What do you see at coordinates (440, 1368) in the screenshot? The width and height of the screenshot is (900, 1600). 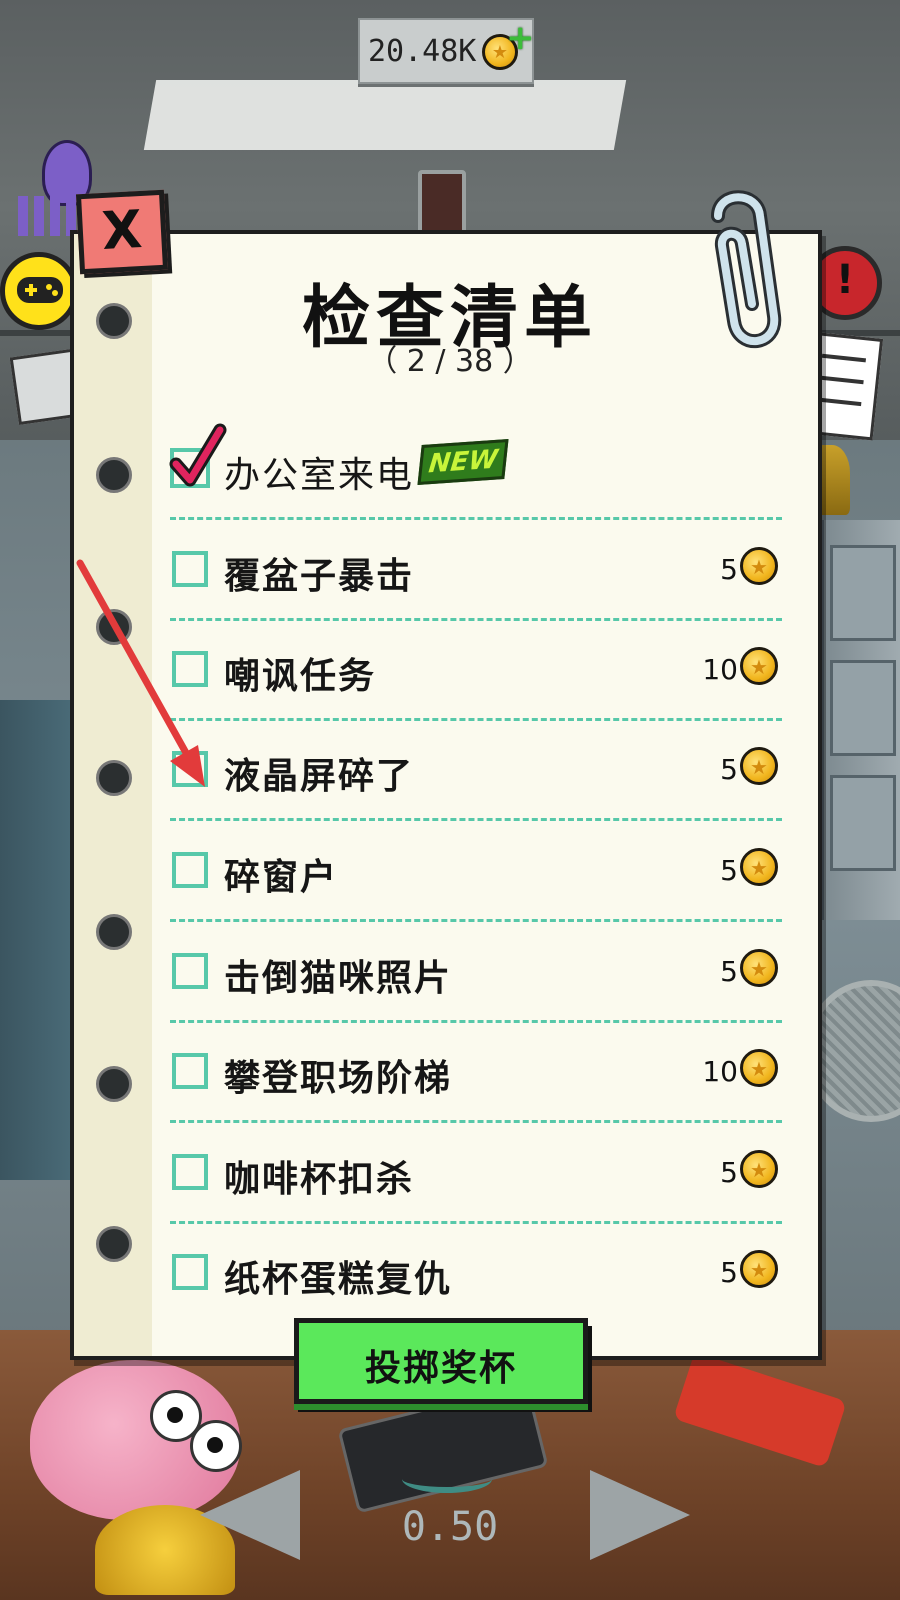 I see `throw-trophy-label: 投掷奖杯` at bounding box center [440, 1368].